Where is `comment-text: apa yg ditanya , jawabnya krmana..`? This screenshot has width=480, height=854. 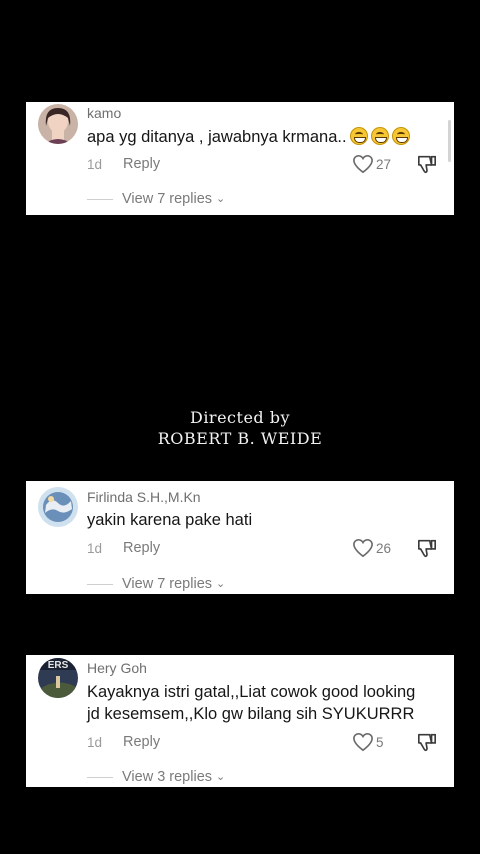
comment-text: apa yg ditanya , jawabnya krmana.. is located at coordinates (248, 136).